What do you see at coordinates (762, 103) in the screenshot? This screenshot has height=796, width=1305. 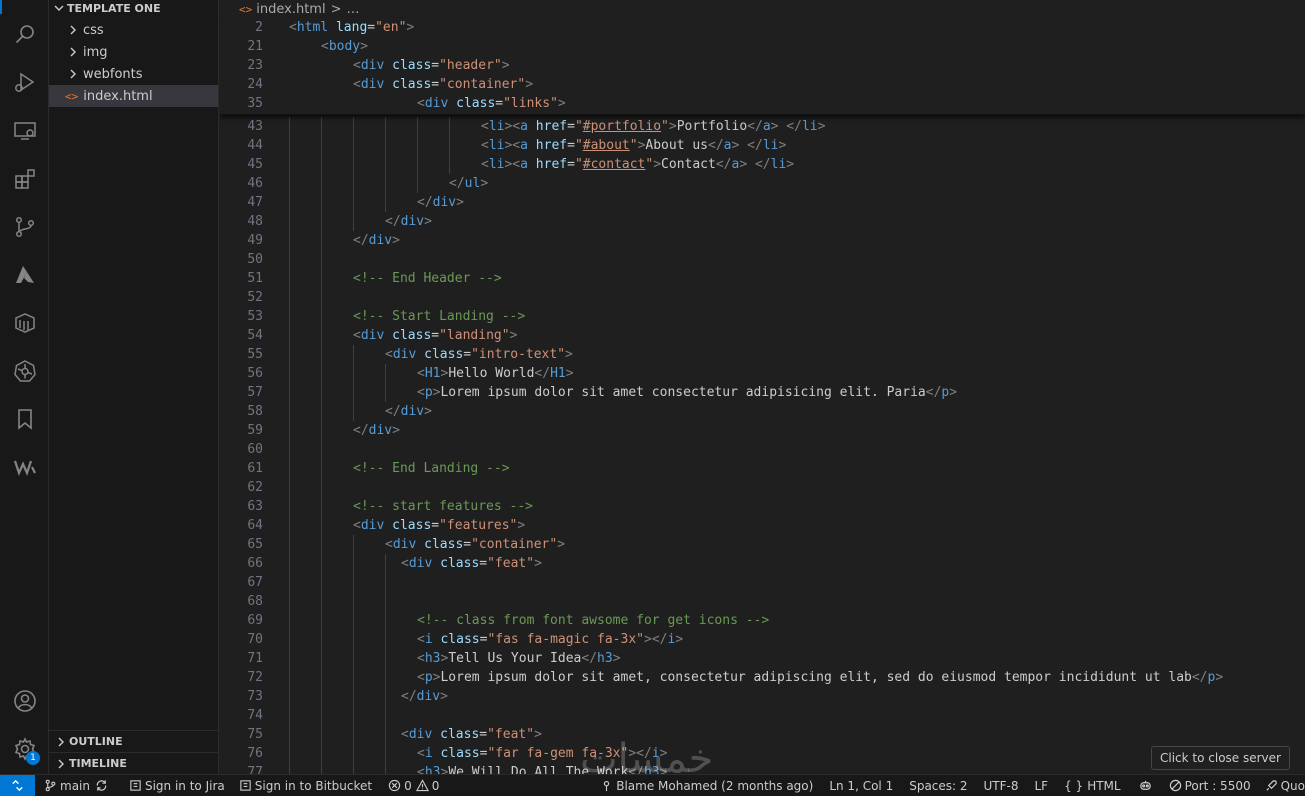 I see `code-line: 35 <div class="links">` at bounding box center [762, 103].